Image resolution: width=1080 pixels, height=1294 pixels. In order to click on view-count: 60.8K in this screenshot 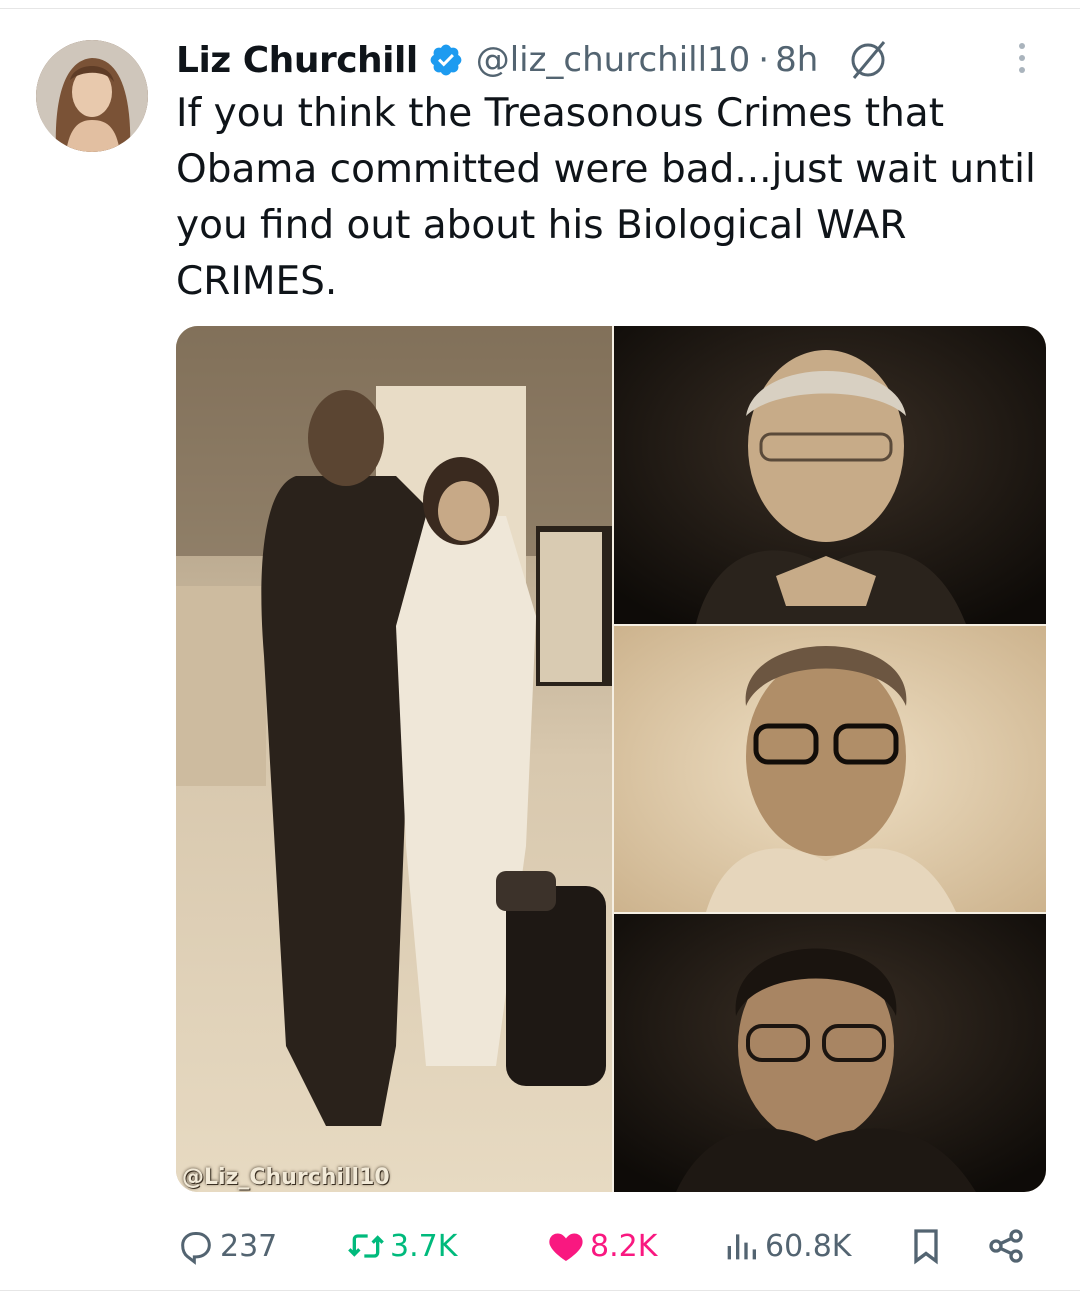, I will do `click(808, 1246)`.